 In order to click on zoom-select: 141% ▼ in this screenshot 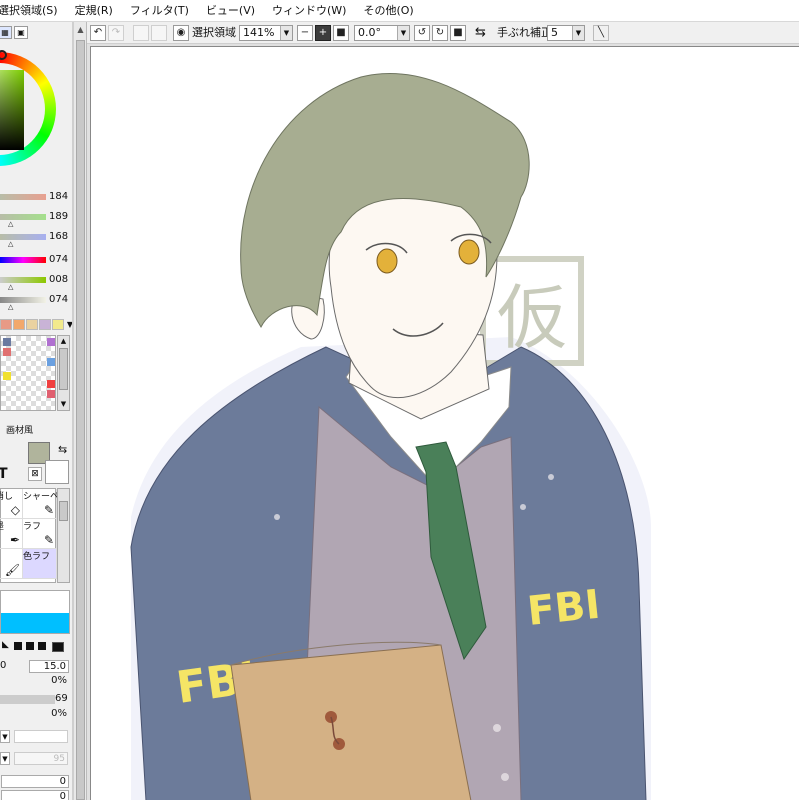, I will do `click(266, 33)`.